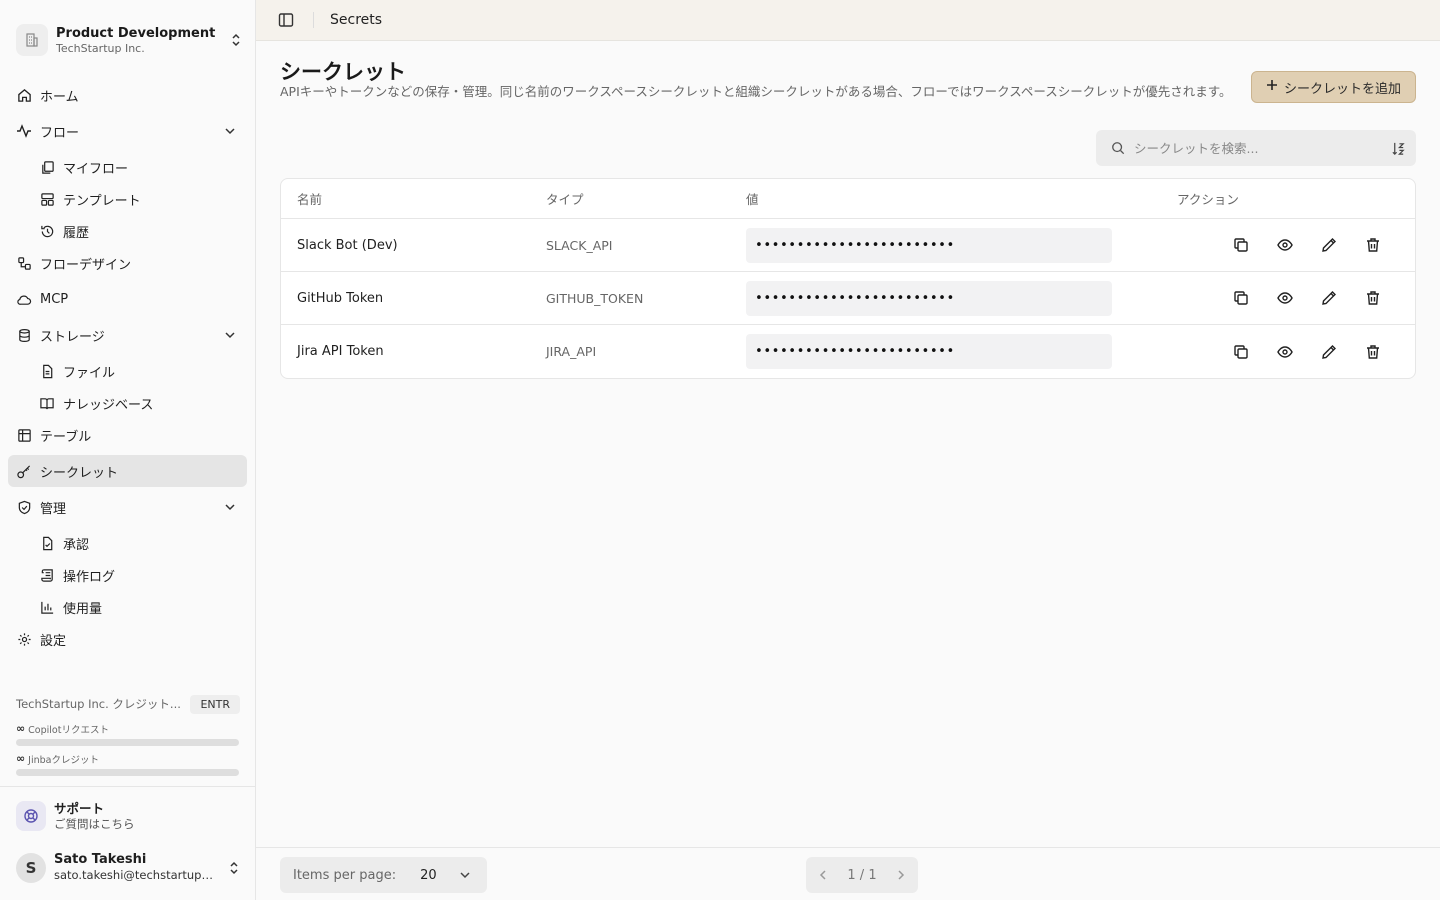  Describe the element at coordinates (127, 786) in the screenshot. I see `sidebar-divider` at that location.